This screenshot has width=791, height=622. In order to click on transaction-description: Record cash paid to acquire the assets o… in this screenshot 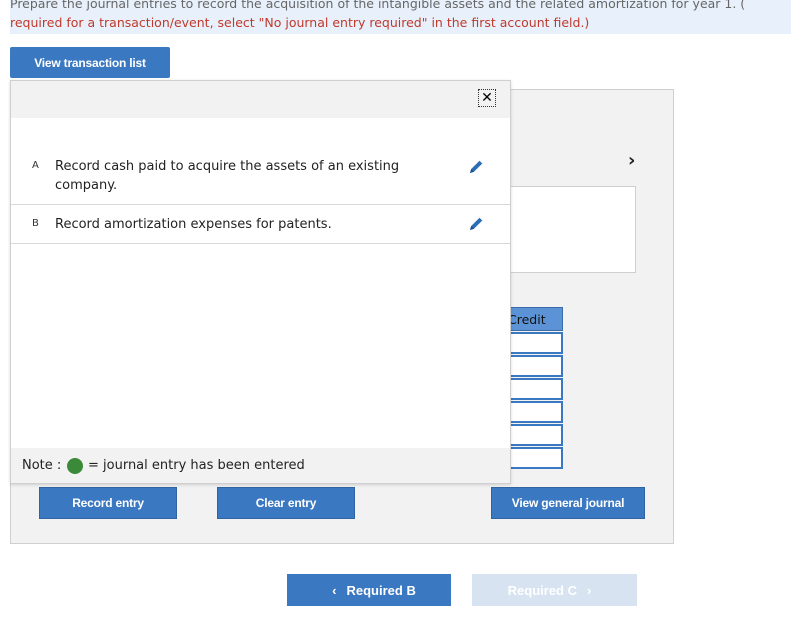, I will do `click(227, 176)`.